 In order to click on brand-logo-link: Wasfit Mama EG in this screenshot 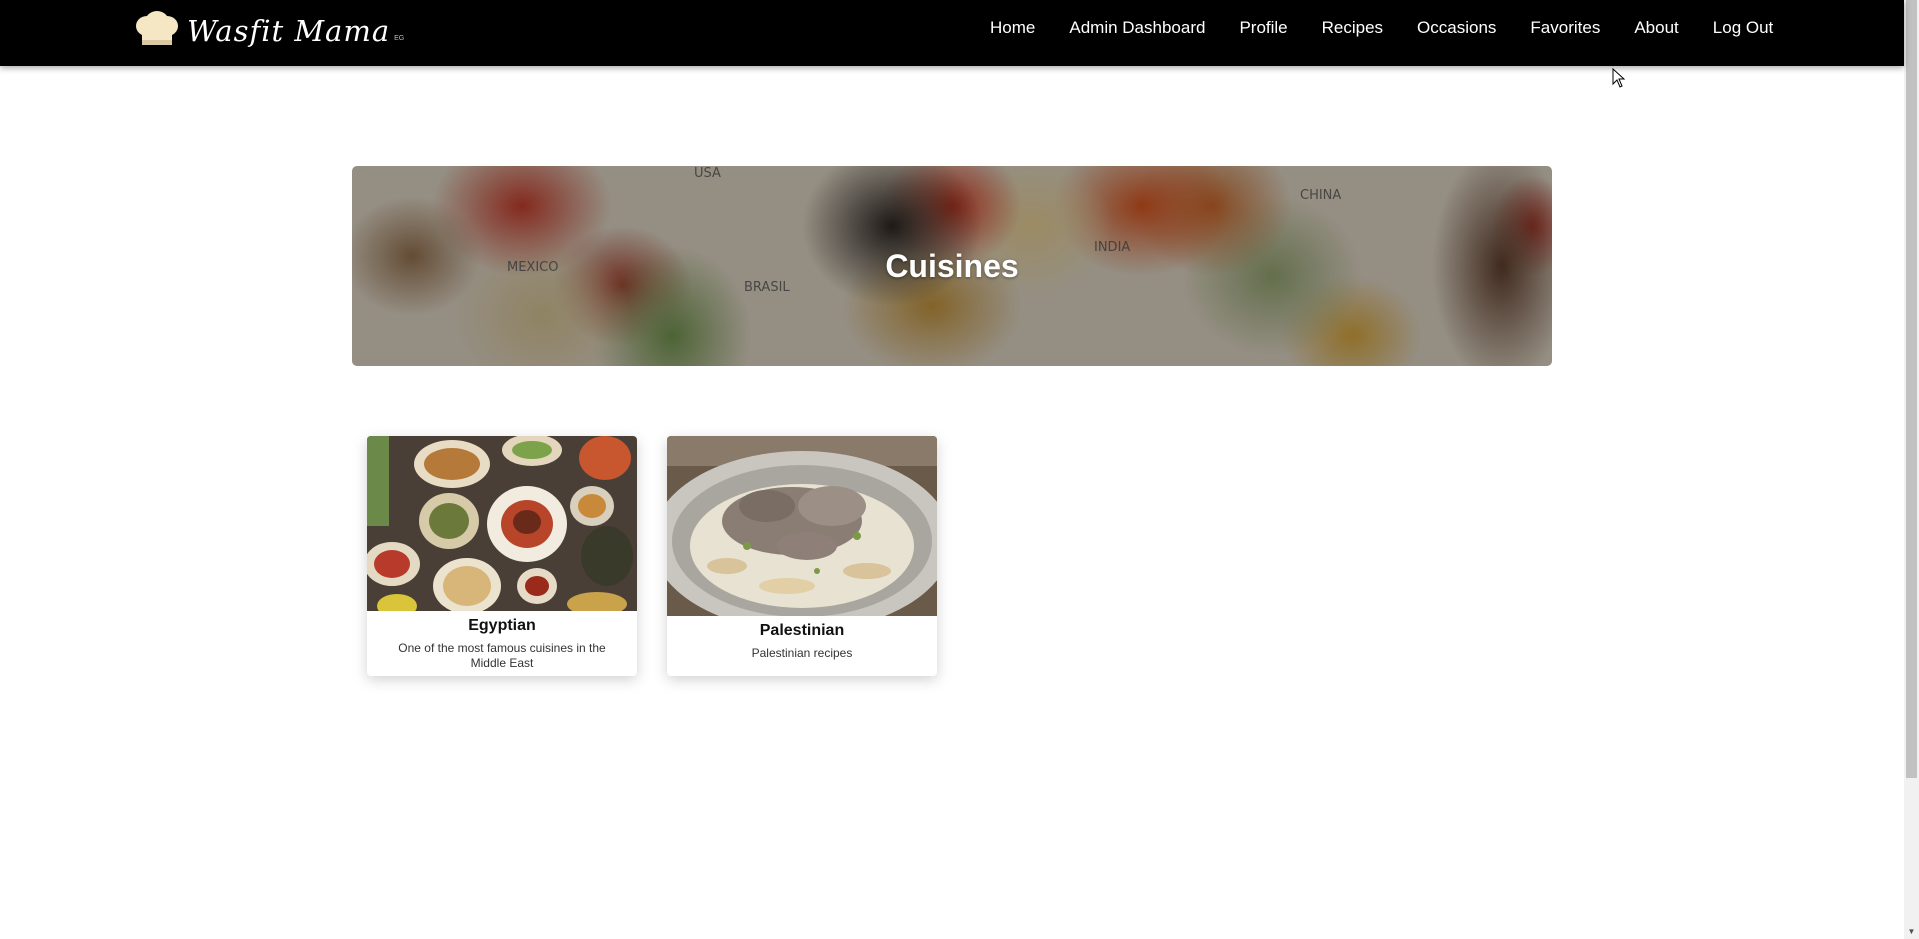, I will do `click(268, 31)`.